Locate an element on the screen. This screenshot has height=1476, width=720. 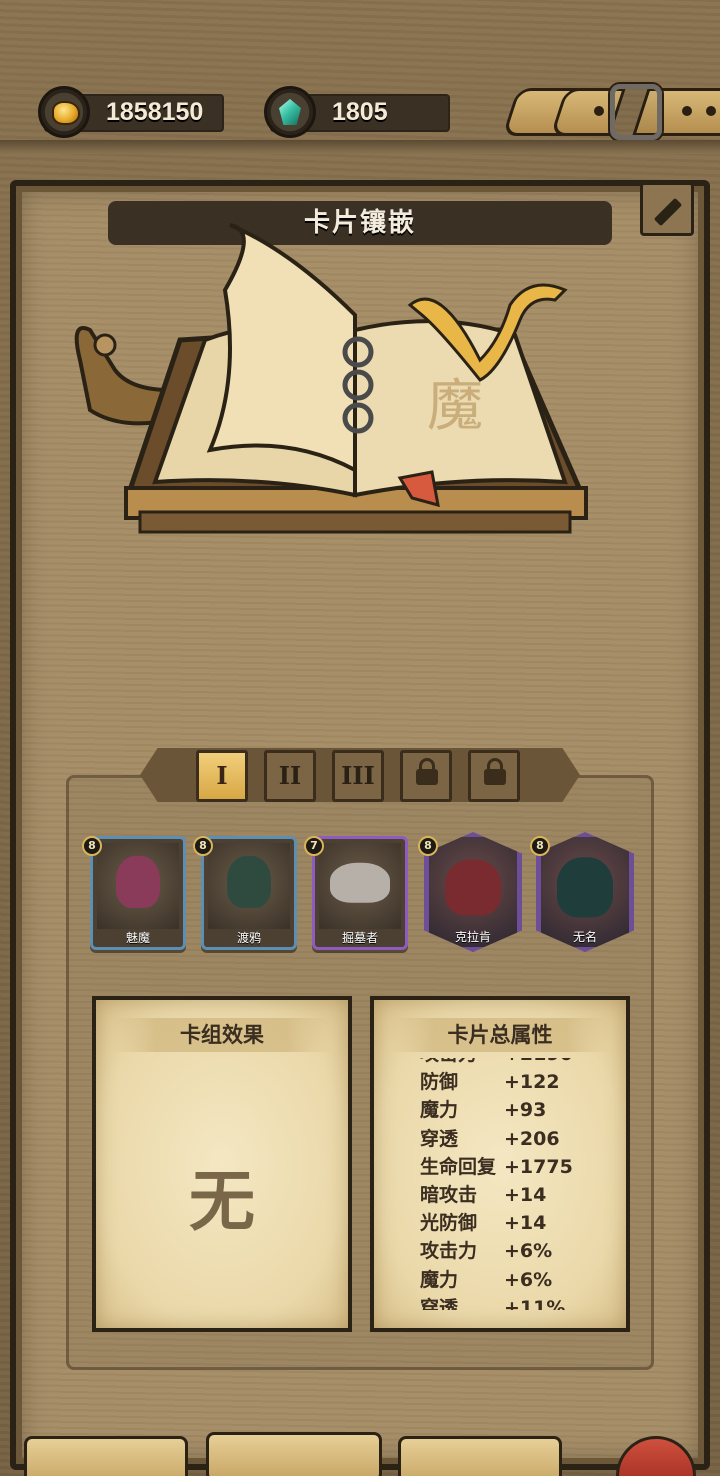
gold-value: 1858150 is located at coordinates (155, 112).